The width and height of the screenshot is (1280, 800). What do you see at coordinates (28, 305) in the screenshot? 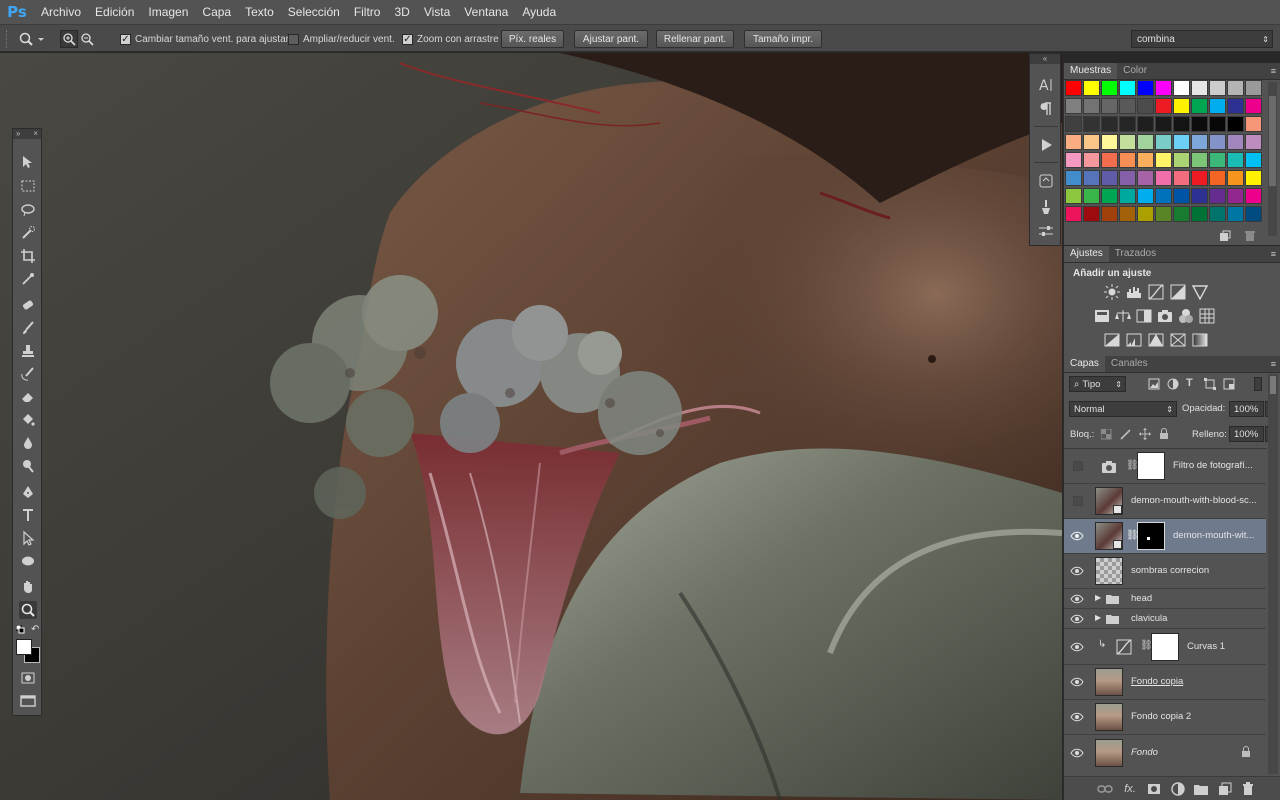
I see `healing-brush-tool-icon` at bounding box center [28, 305].